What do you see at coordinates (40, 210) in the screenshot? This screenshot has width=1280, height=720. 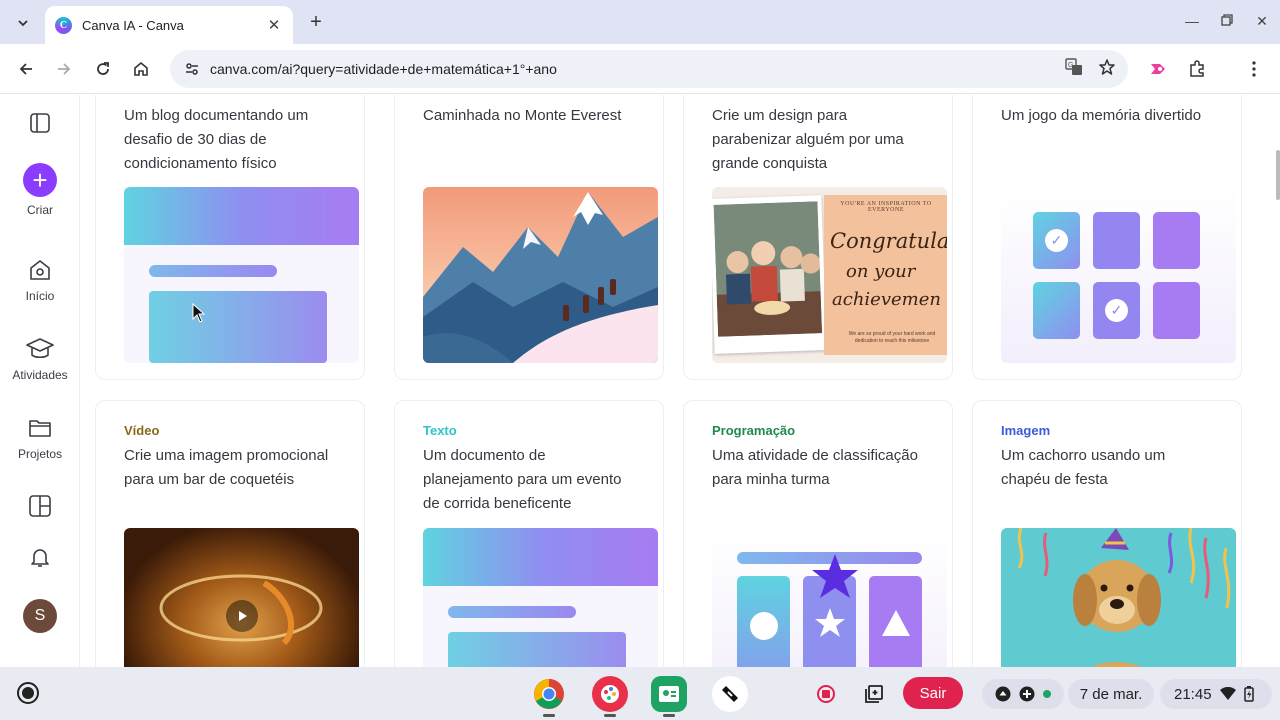 I see `sidebar-item-label: Criar` at bounding box center [40, 210].